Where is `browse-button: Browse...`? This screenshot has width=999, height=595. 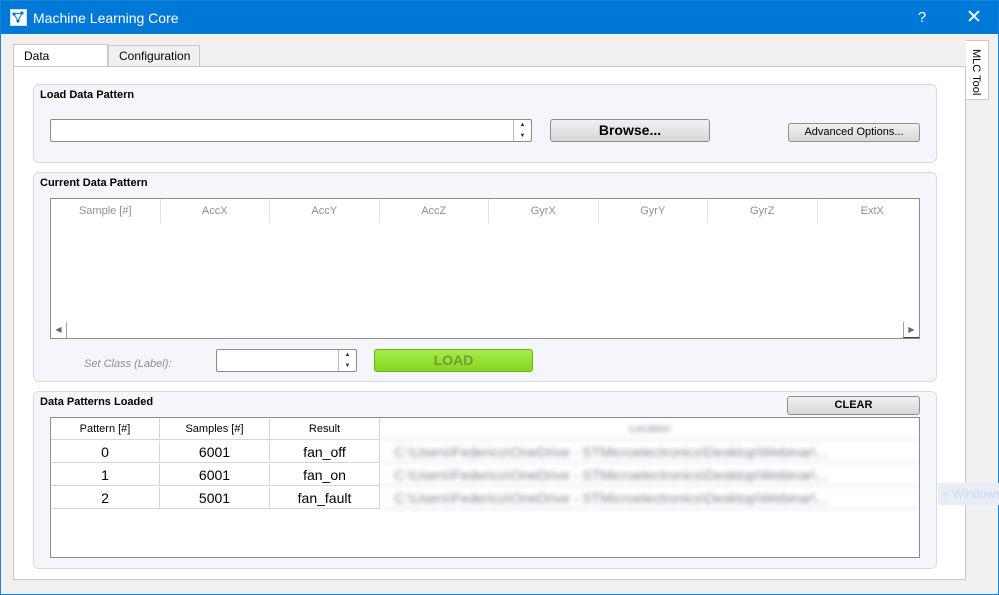 browse-button: Browse... is located at coordinates (630, 130).